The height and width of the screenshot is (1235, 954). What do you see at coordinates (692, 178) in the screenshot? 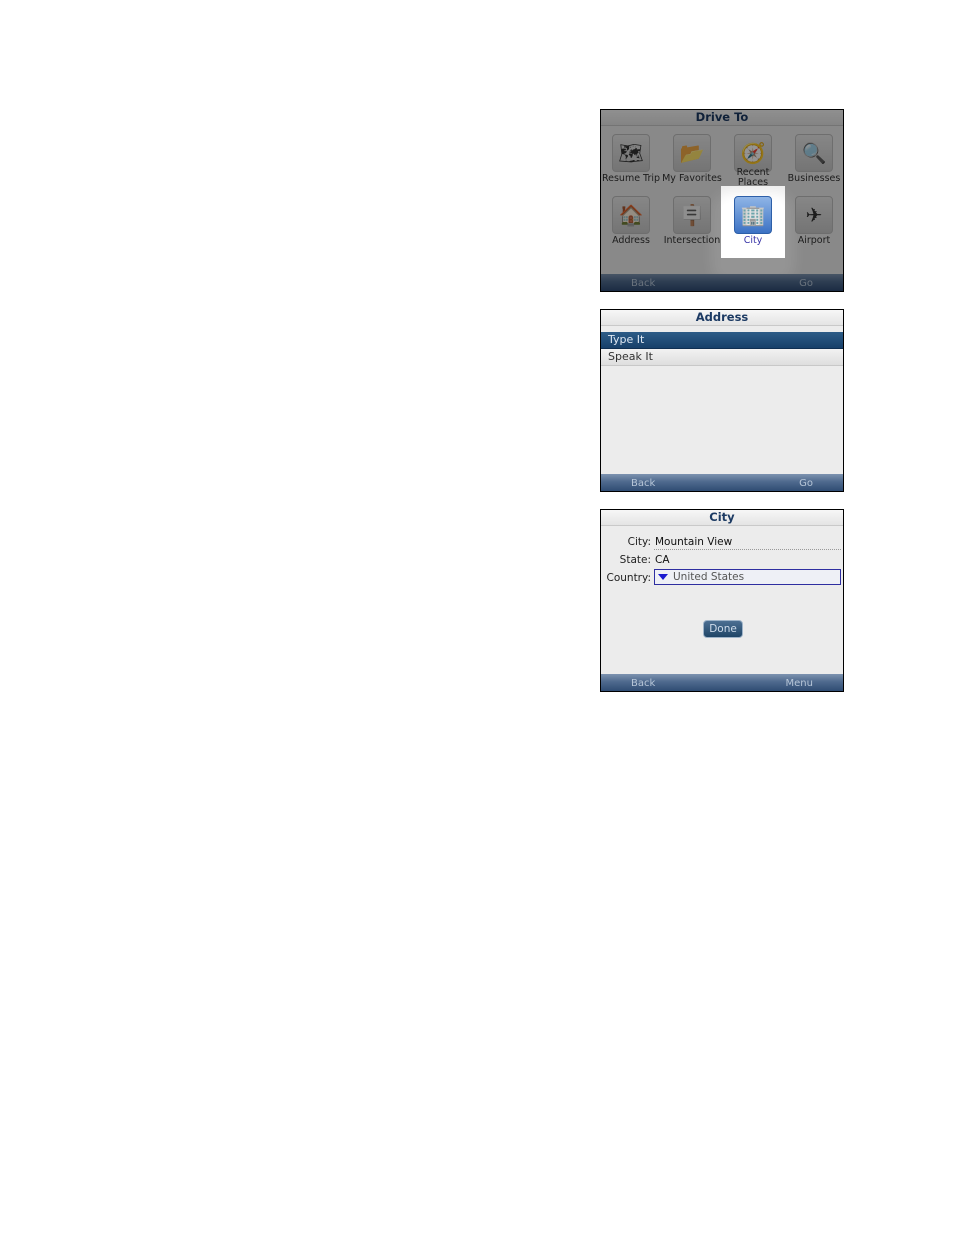
I see `tile-label: My Favorites` at bounding box center [692, 178].